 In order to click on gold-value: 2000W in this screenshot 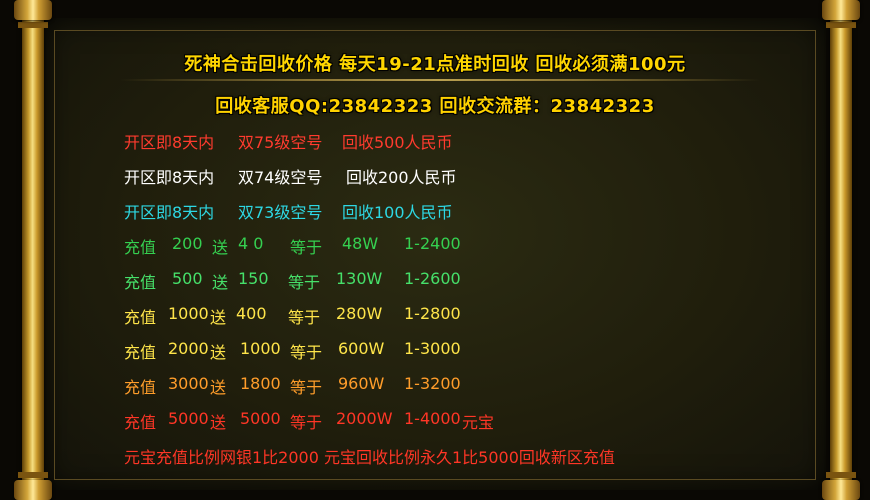, I will do `click(364, 418)`.